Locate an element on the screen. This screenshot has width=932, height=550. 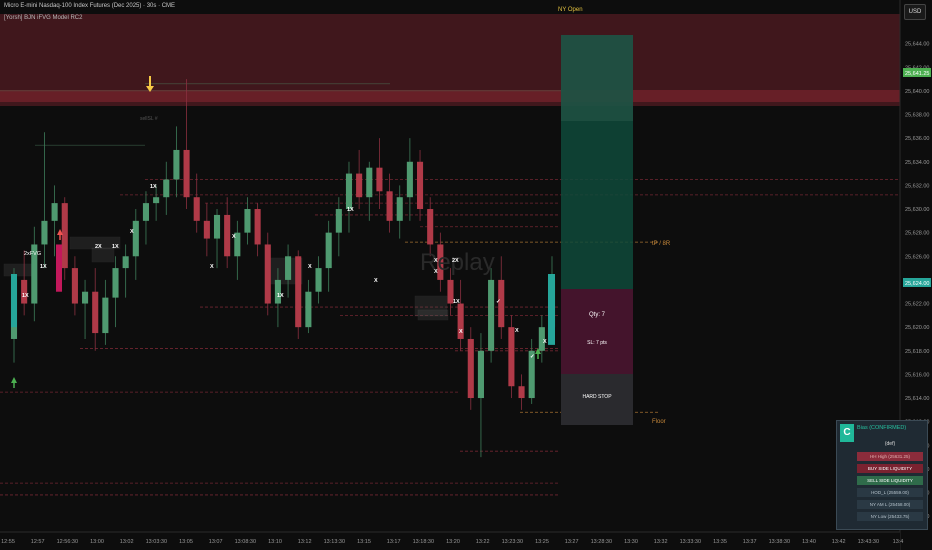
price-tick-label: 25,628.00 is located at coordinates (917, 234).